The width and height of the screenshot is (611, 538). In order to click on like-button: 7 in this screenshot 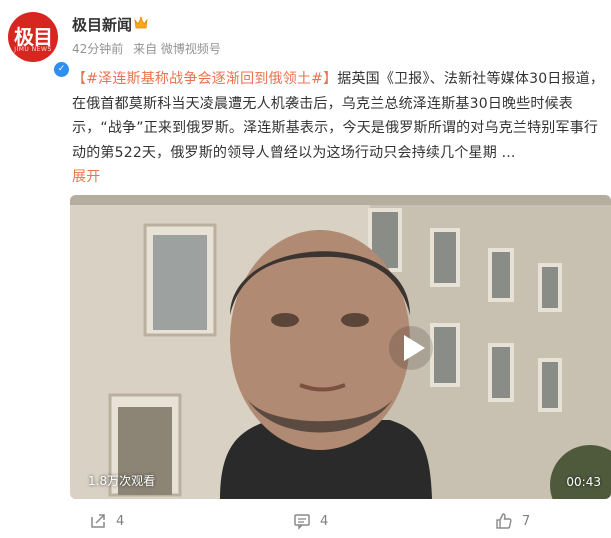, I will do `click(512, 521)`.